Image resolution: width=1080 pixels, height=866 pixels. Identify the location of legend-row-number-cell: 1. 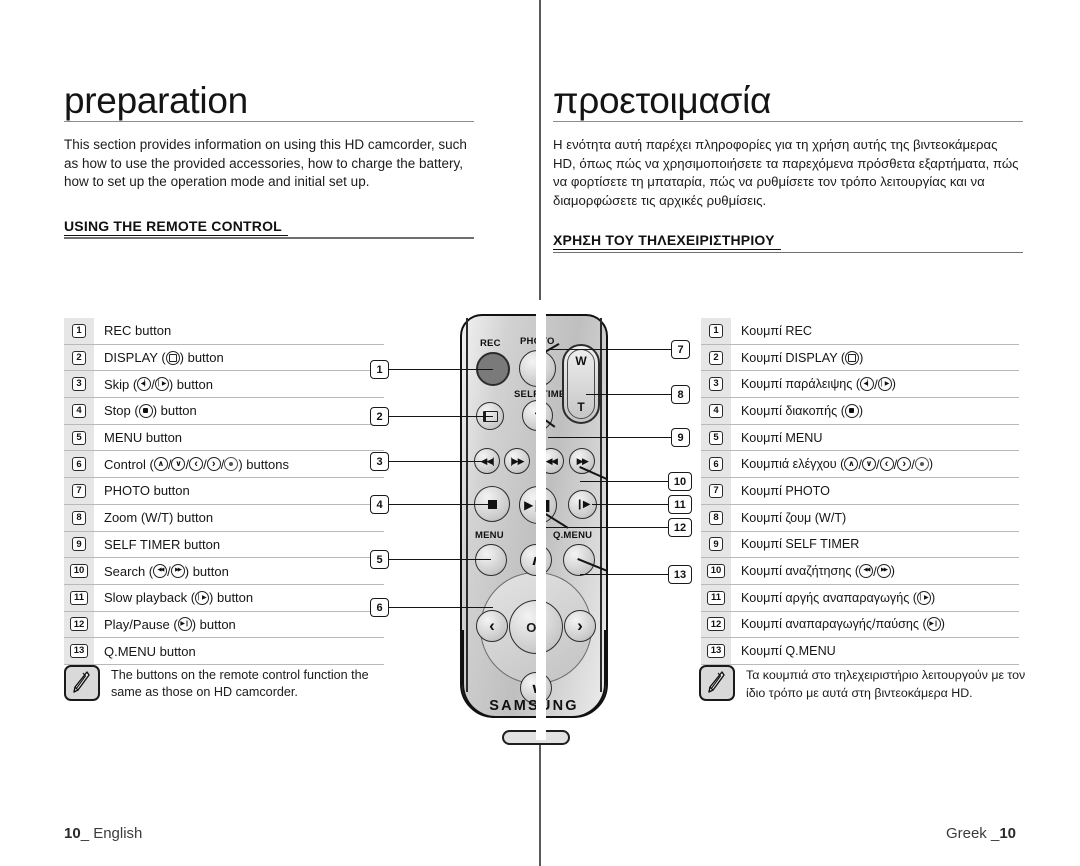
(79, 331).